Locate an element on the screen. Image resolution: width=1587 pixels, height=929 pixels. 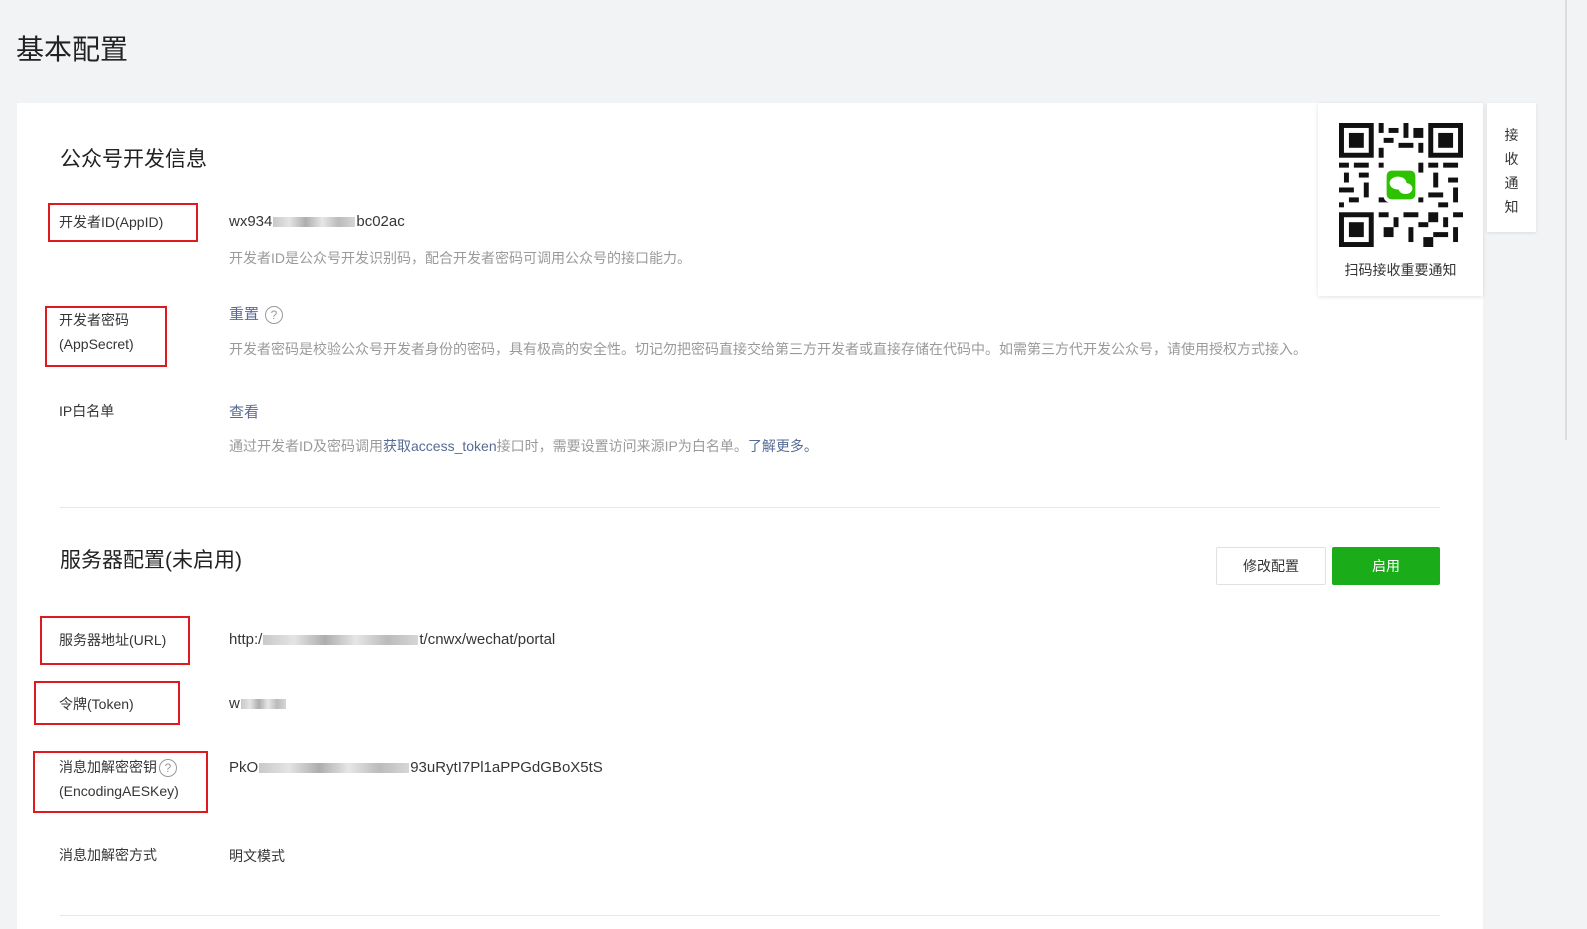
scrollbar is located at coordinates (1566, 220).